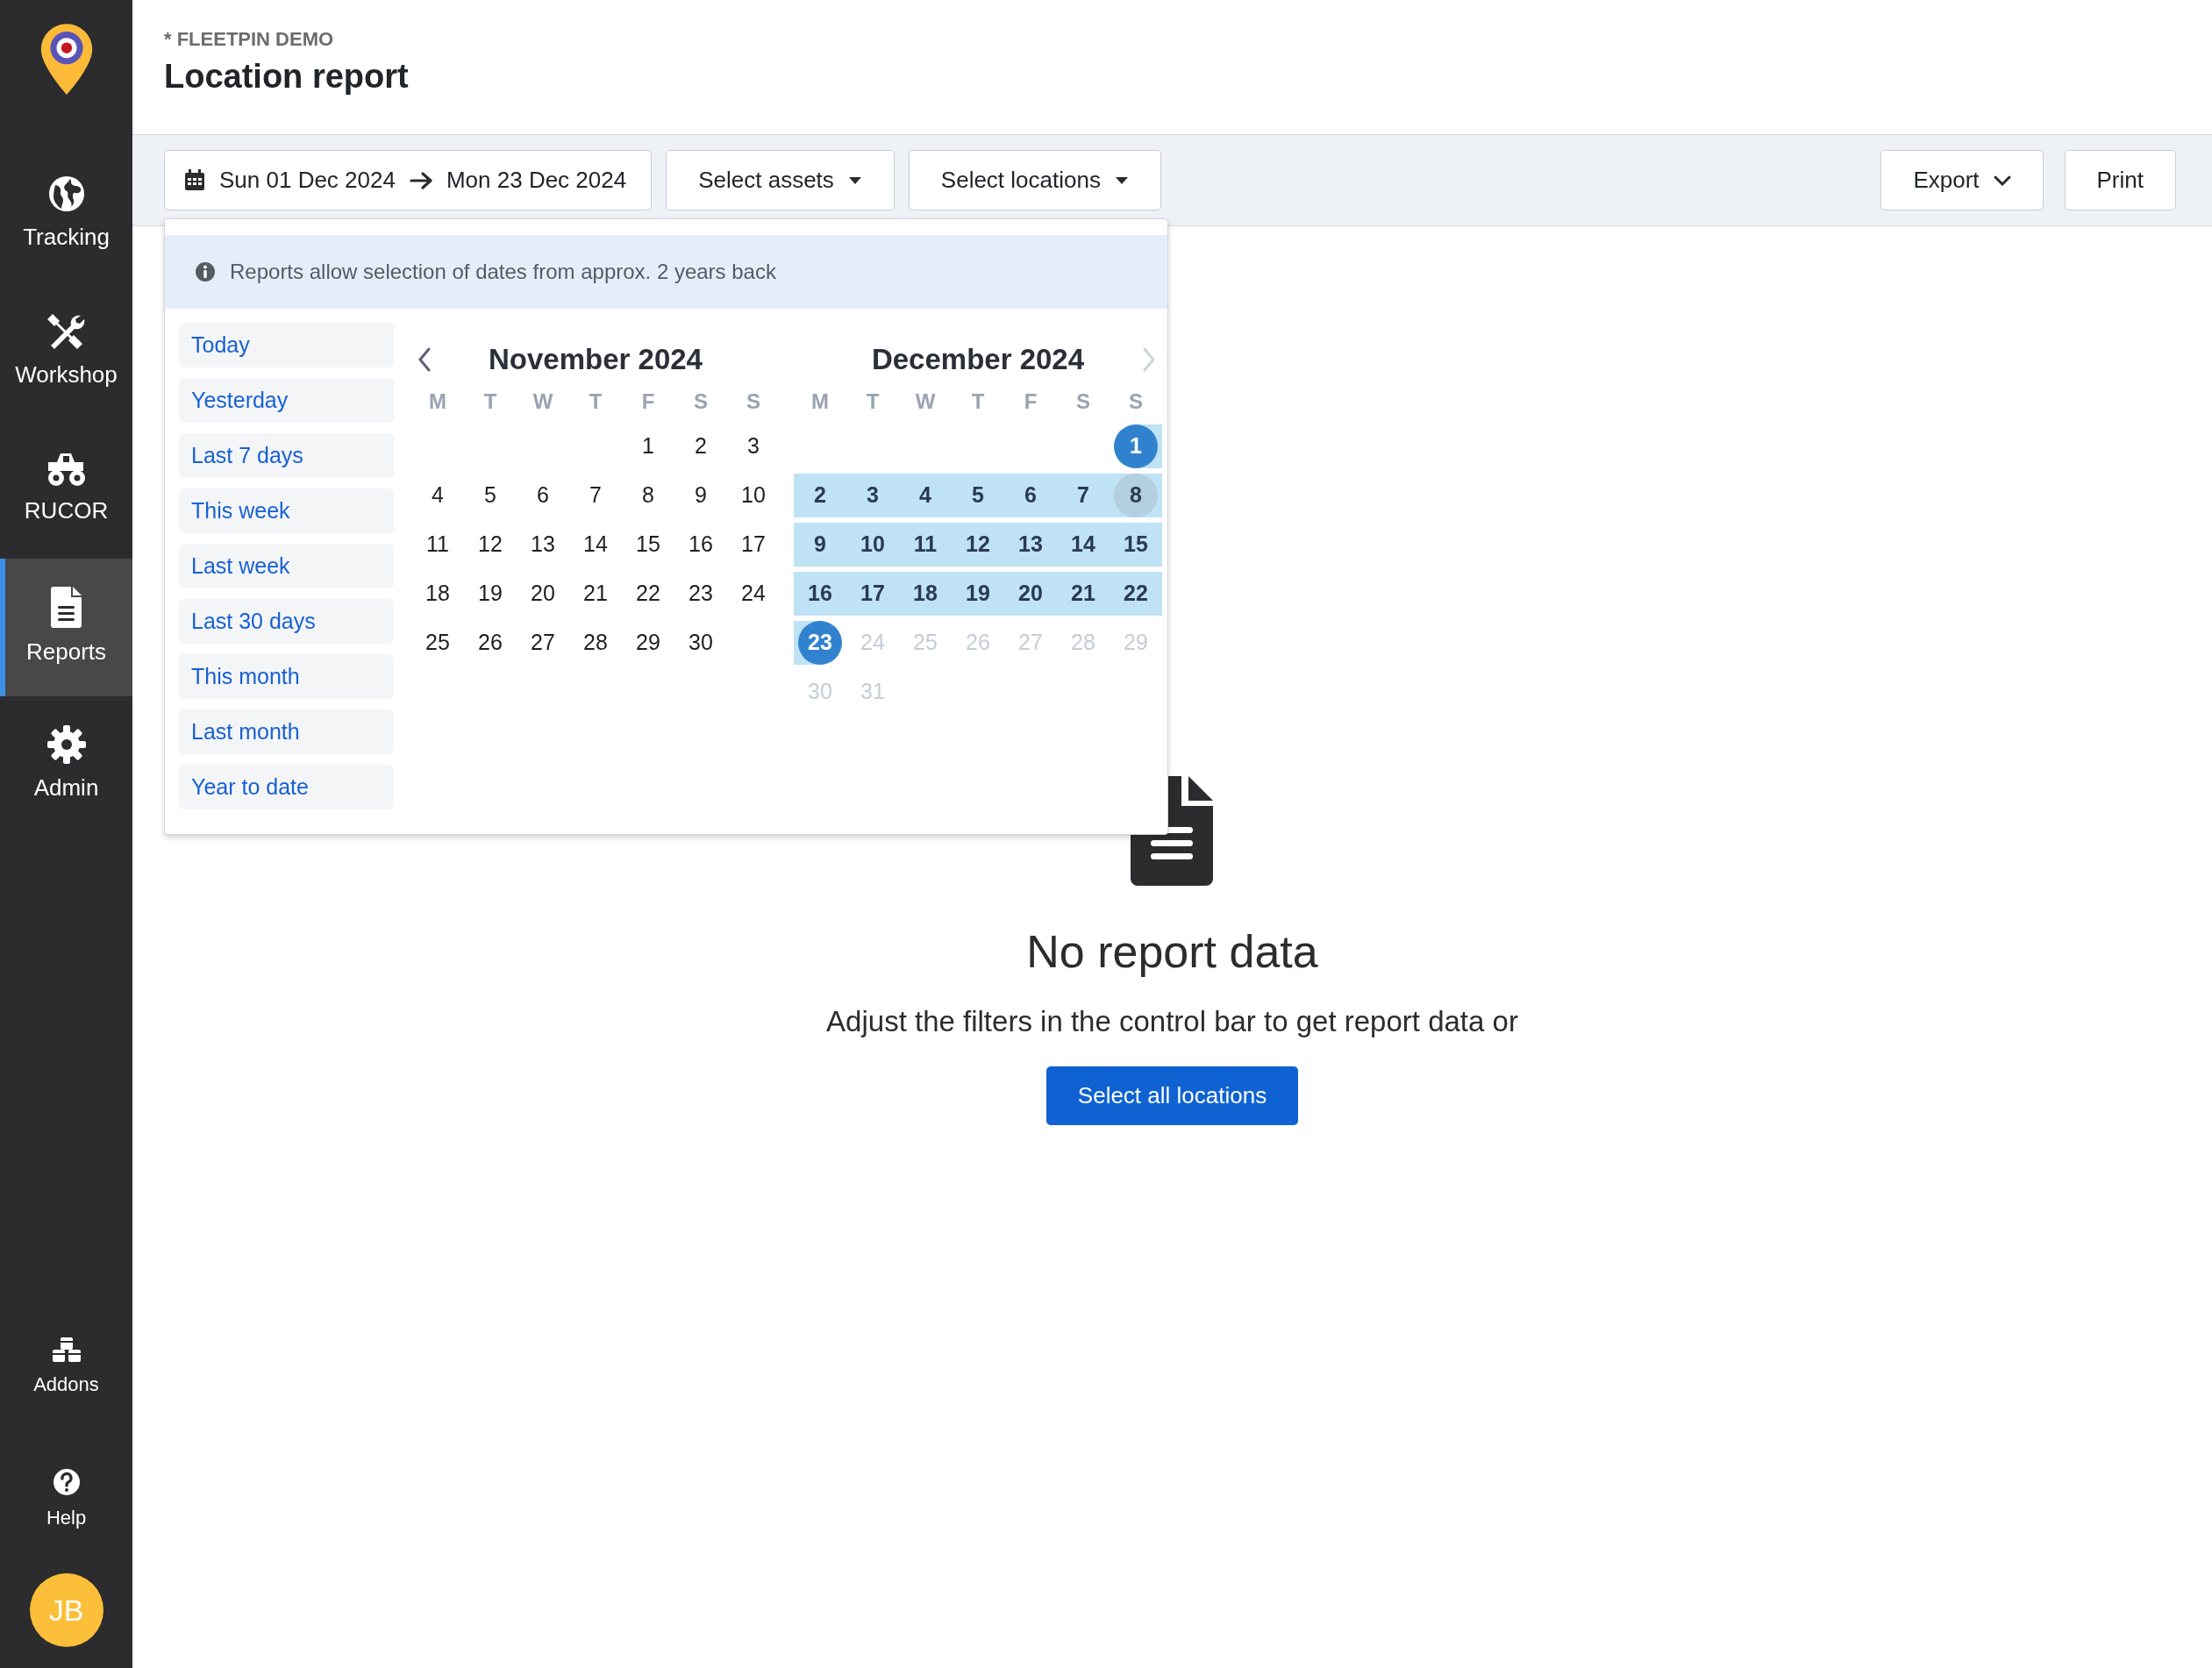 The height and width of the screenshot is (1668, 2212). What do you see at coordinates (648, 495) in the screenshot?
I see `calendar-day: 8` at bounding box center [648, 495].